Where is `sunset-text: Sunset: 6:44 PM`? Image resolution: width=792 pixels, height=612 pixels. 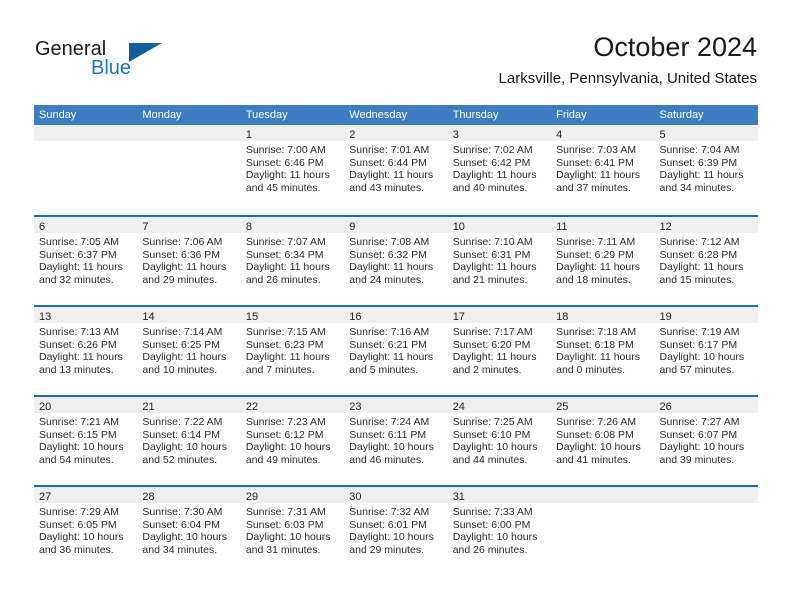 sunset-text: Sunset: 6:44 PM is located at coordinates (388, 162).